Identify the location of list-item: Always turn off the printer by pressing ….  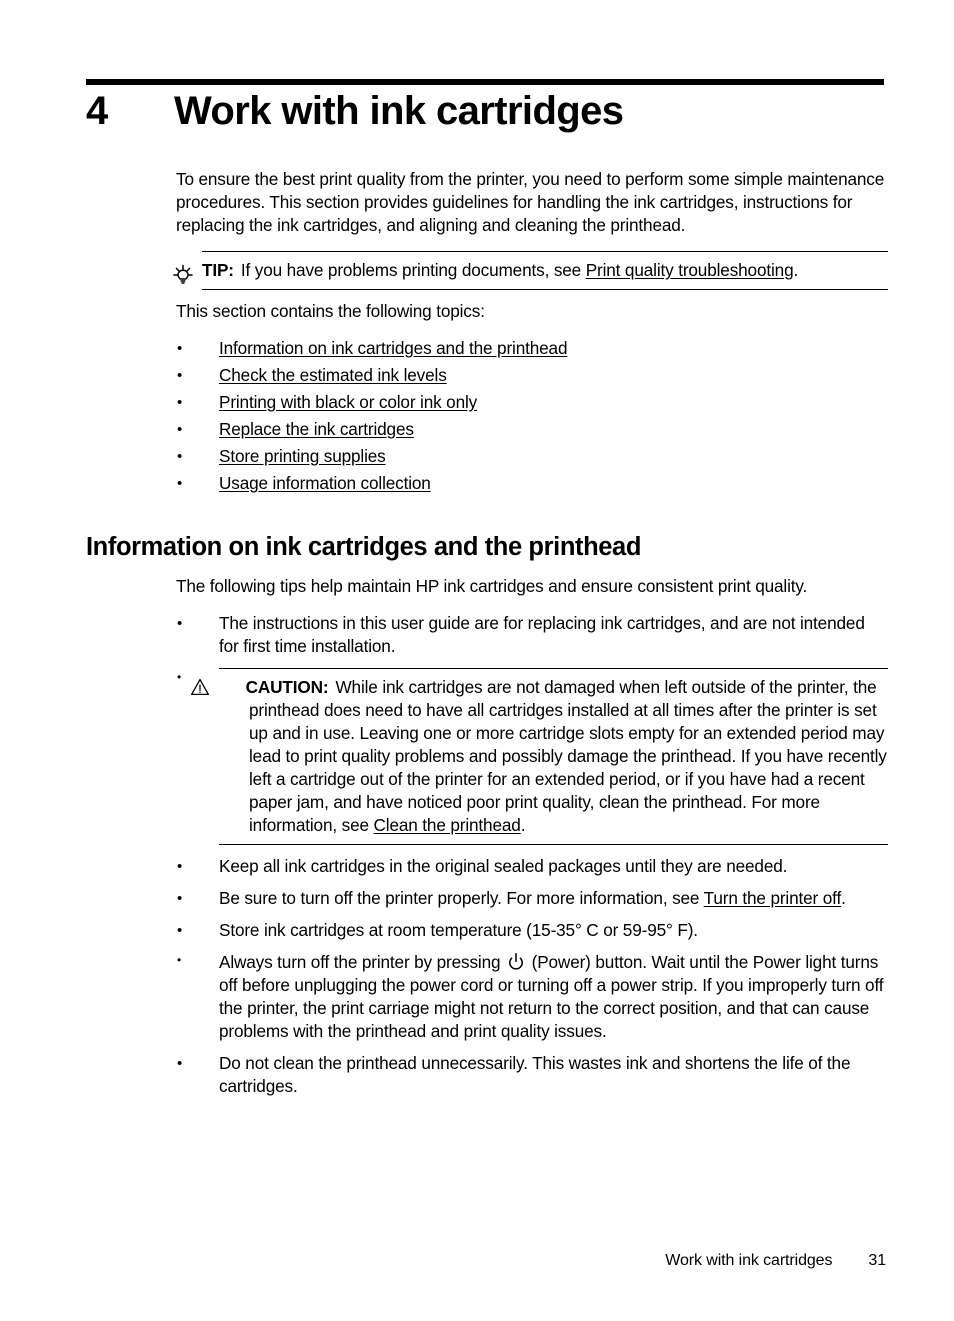
(532, 997).